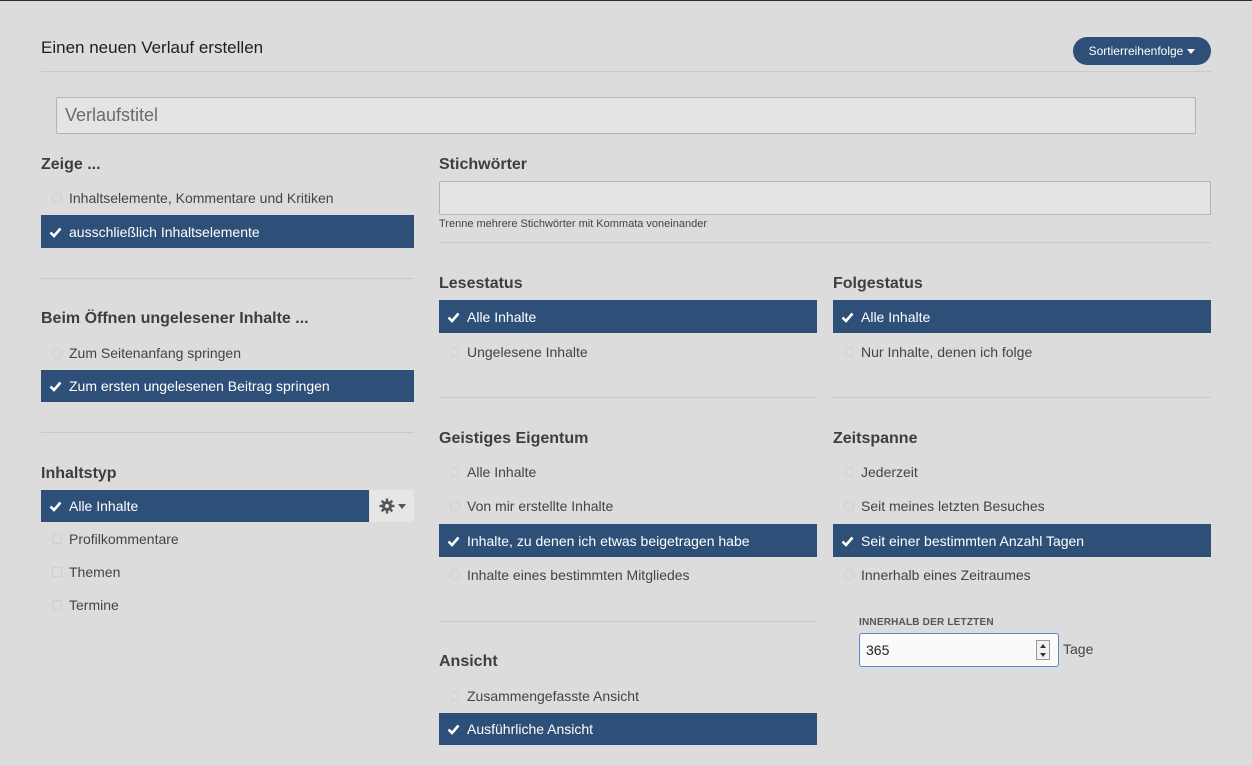 Image resolution: width=1252 pixels, height=766 pixels. I want to click on timespan-option-date-range: Innerhalb eines Zeitraumes, so click(1022, 575).